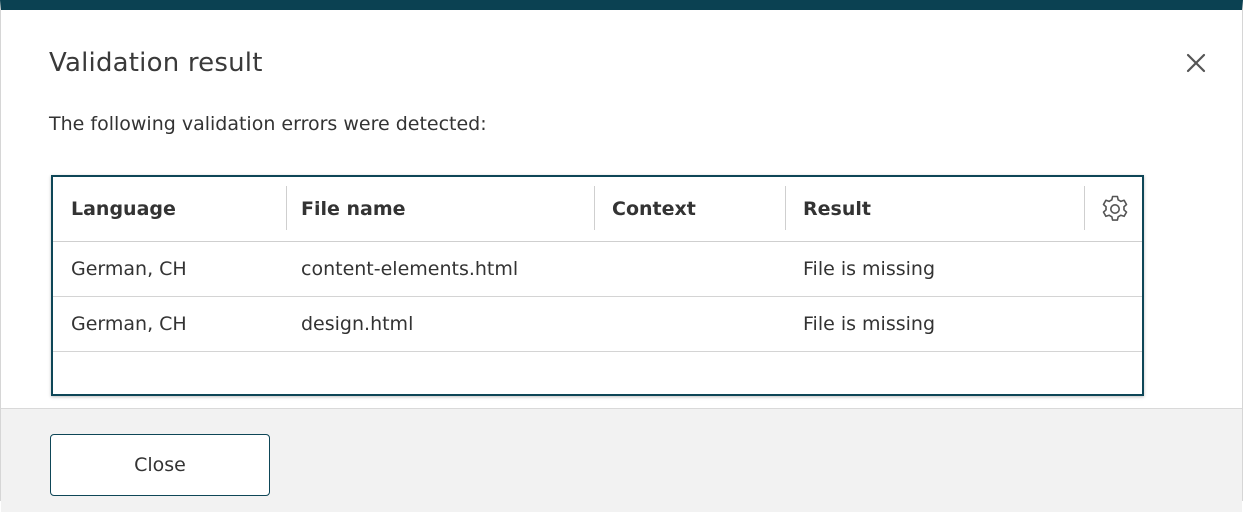 Image resolution: width=1243 pixels, height=512 pixels. I want to click on column-header-language: Language, so click(123, 209).